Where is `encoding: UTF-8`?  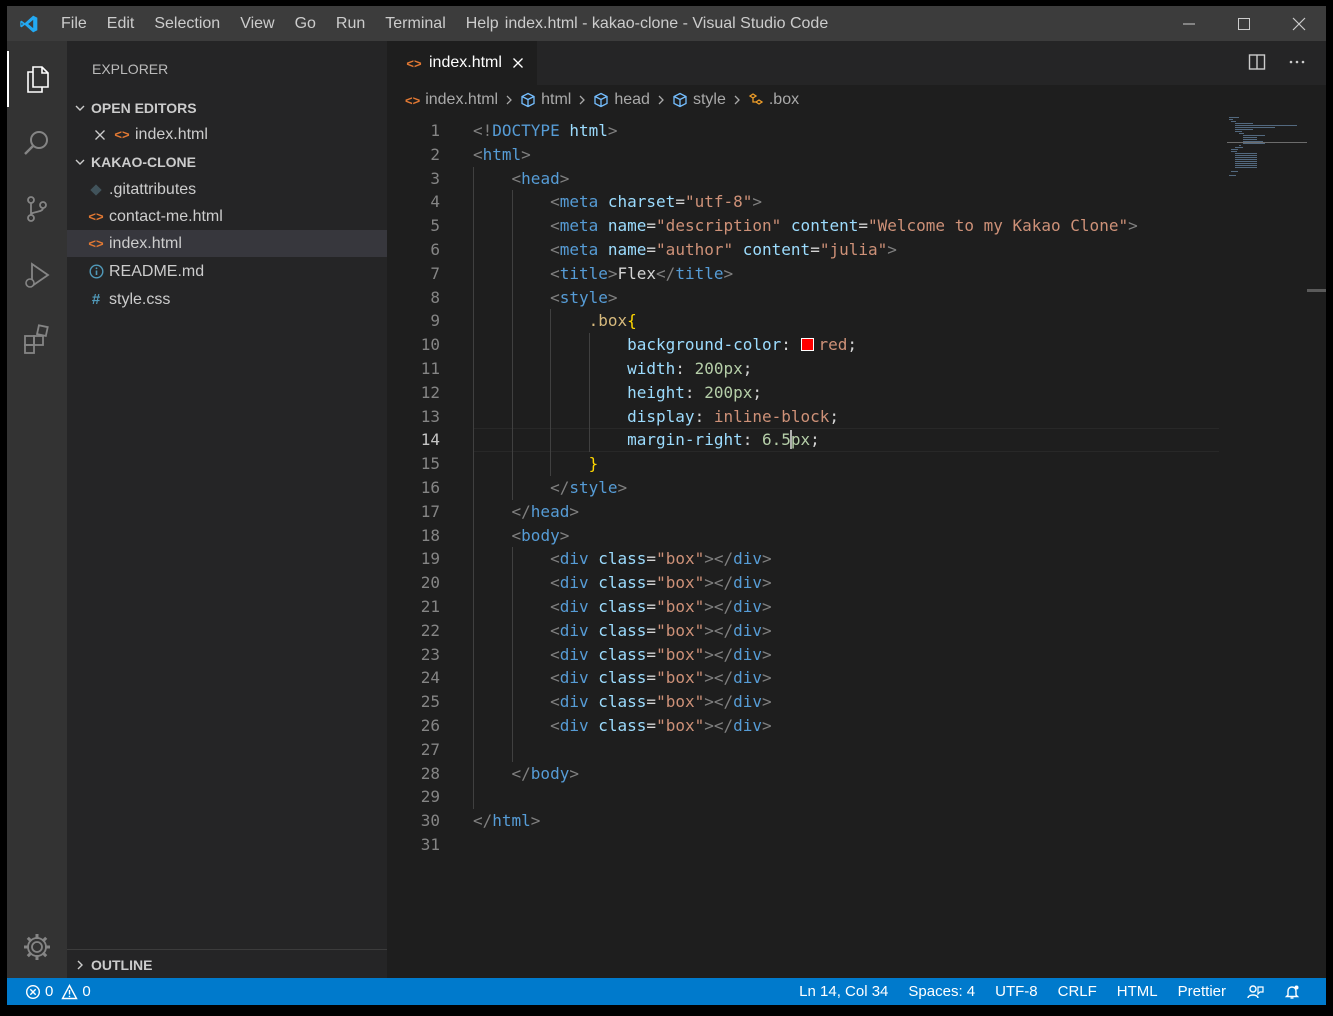 encoding: UTF-8 is located at coordinates (1016, 991).